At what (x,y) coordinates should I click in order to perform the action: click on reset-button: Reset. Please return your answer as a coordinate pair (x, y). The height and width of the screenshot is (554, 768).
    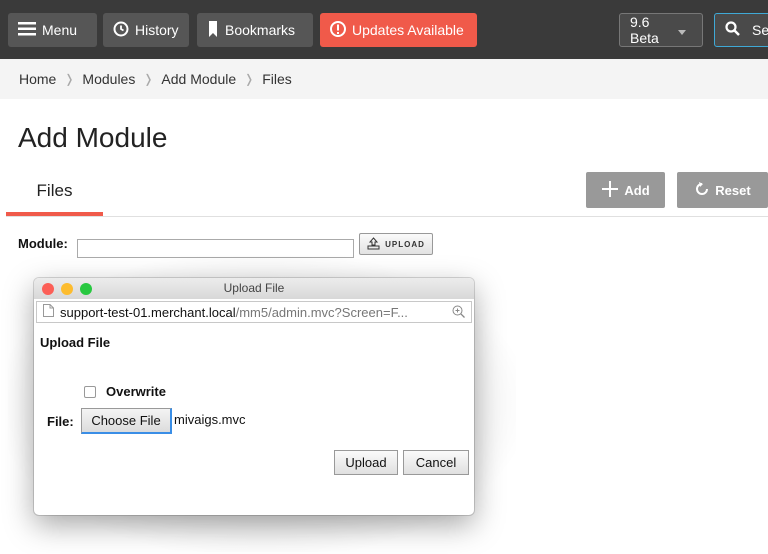
    Looking at the image, I should click on (722, 190).